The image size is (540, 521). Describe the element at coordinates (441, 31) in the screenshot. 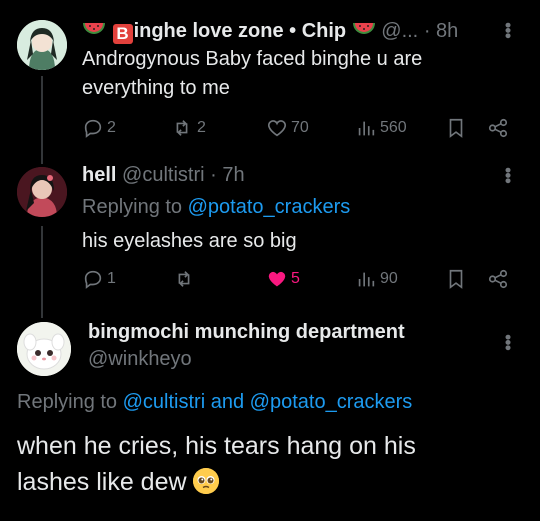

I see `timestamp: · 8h` at that location.